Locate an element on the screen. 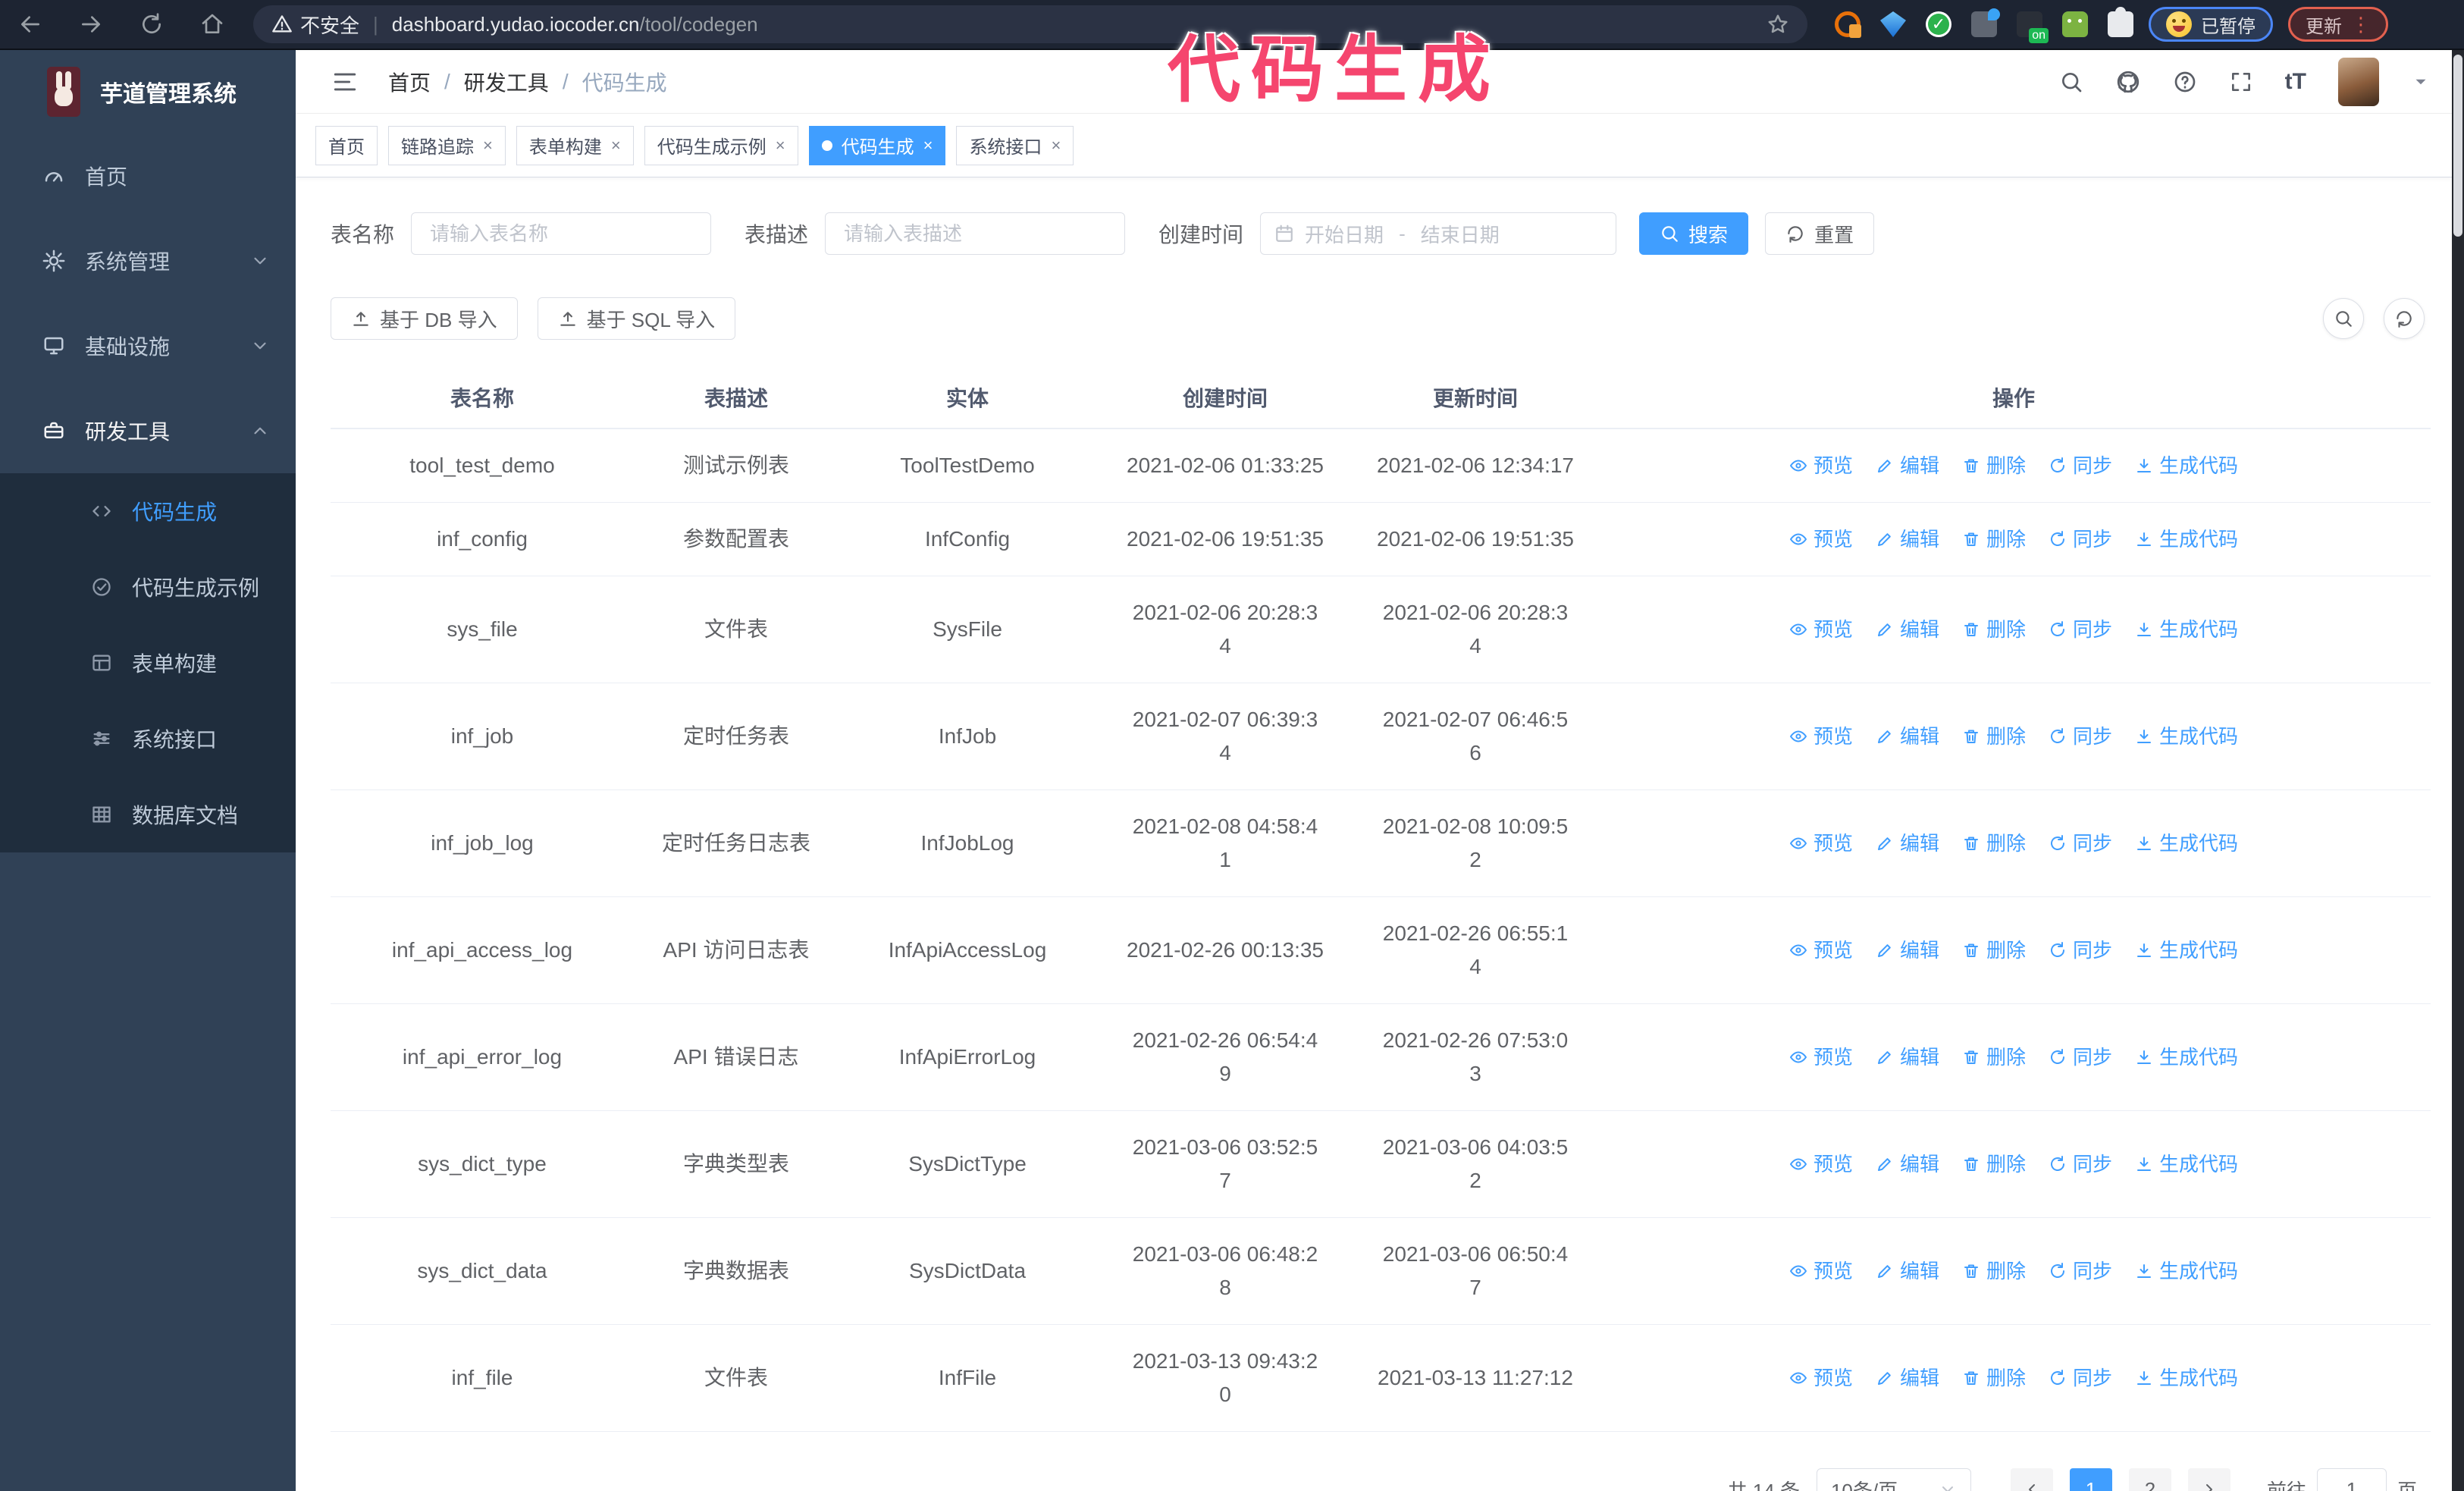 The width and height of the screenshot is (2464, 1491). tab-codegen-example: 代码生成示例 × is located at coordinates (721, 145).